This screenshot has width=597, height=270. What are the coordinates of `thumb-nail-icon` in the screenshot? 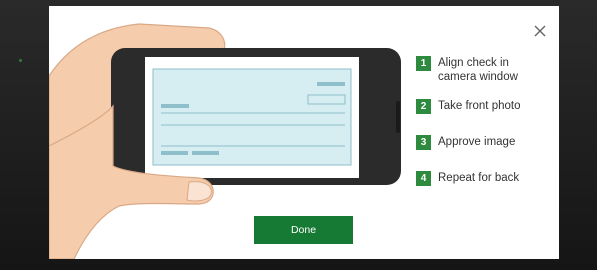 It's located at (199, 191).